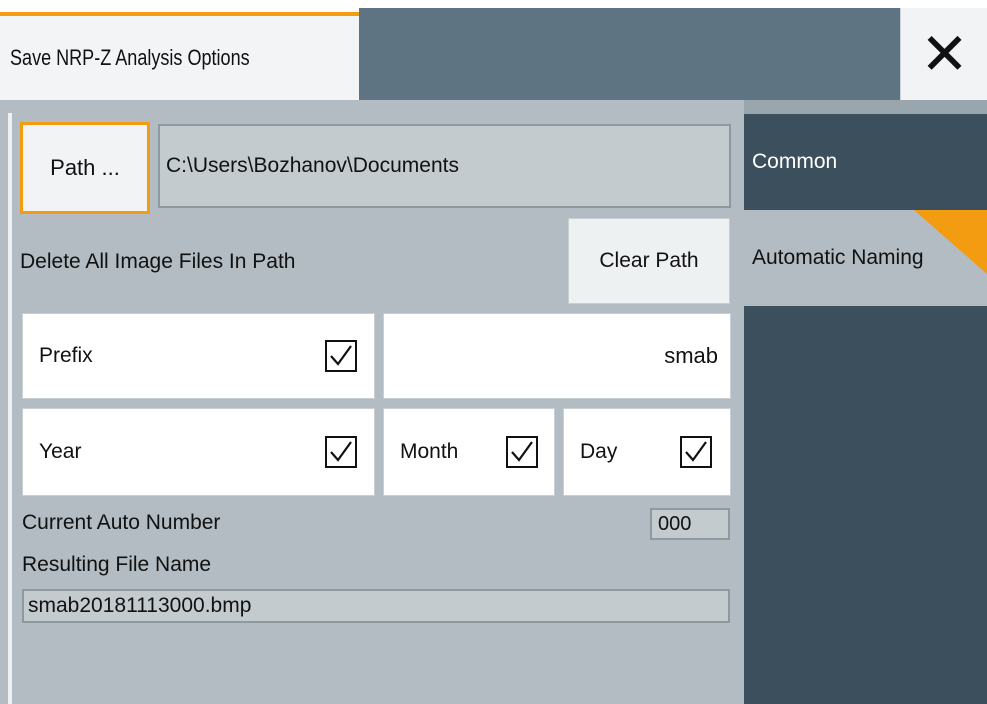 This screenshot has height=704, width=987. I want to click on prefix-value: smab, so click(691, 355).